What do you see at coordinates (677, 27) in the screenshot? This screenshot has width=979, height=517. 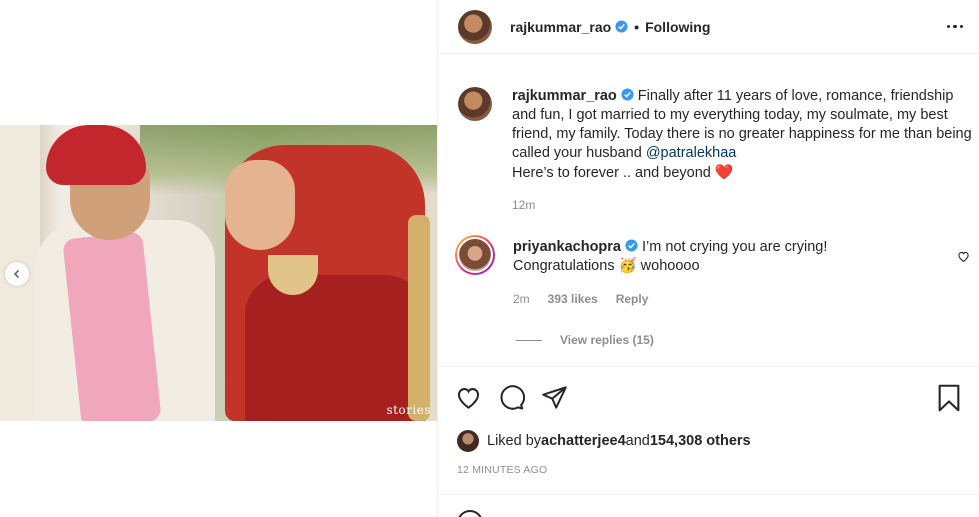 I see `following-button: Following` at bounding box center [677, 27].